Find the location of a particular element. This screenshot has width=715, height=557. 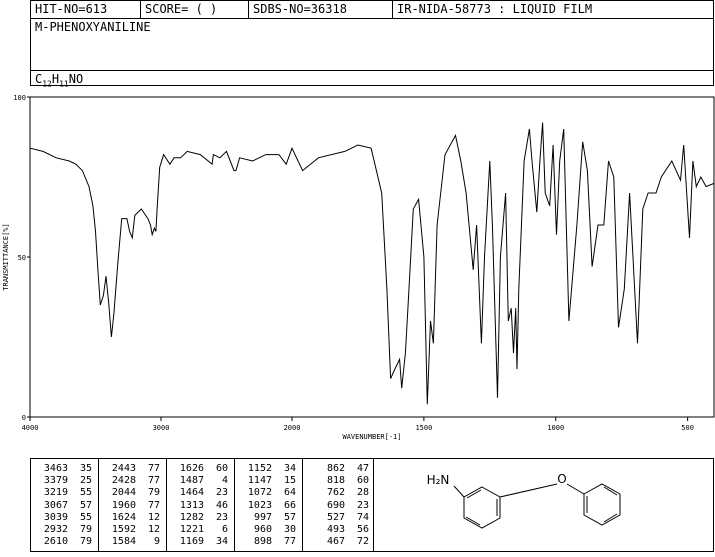

amine-label: H₂N is located at coordinates (438, 480).